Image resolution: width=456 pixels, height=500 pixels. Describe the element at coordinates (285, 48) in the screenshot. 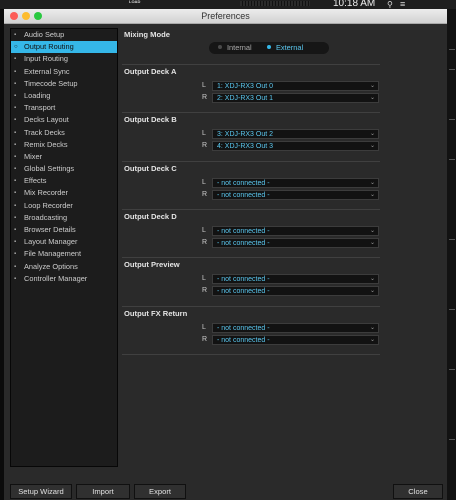

I see `mixing-mode-external: External` at that location.